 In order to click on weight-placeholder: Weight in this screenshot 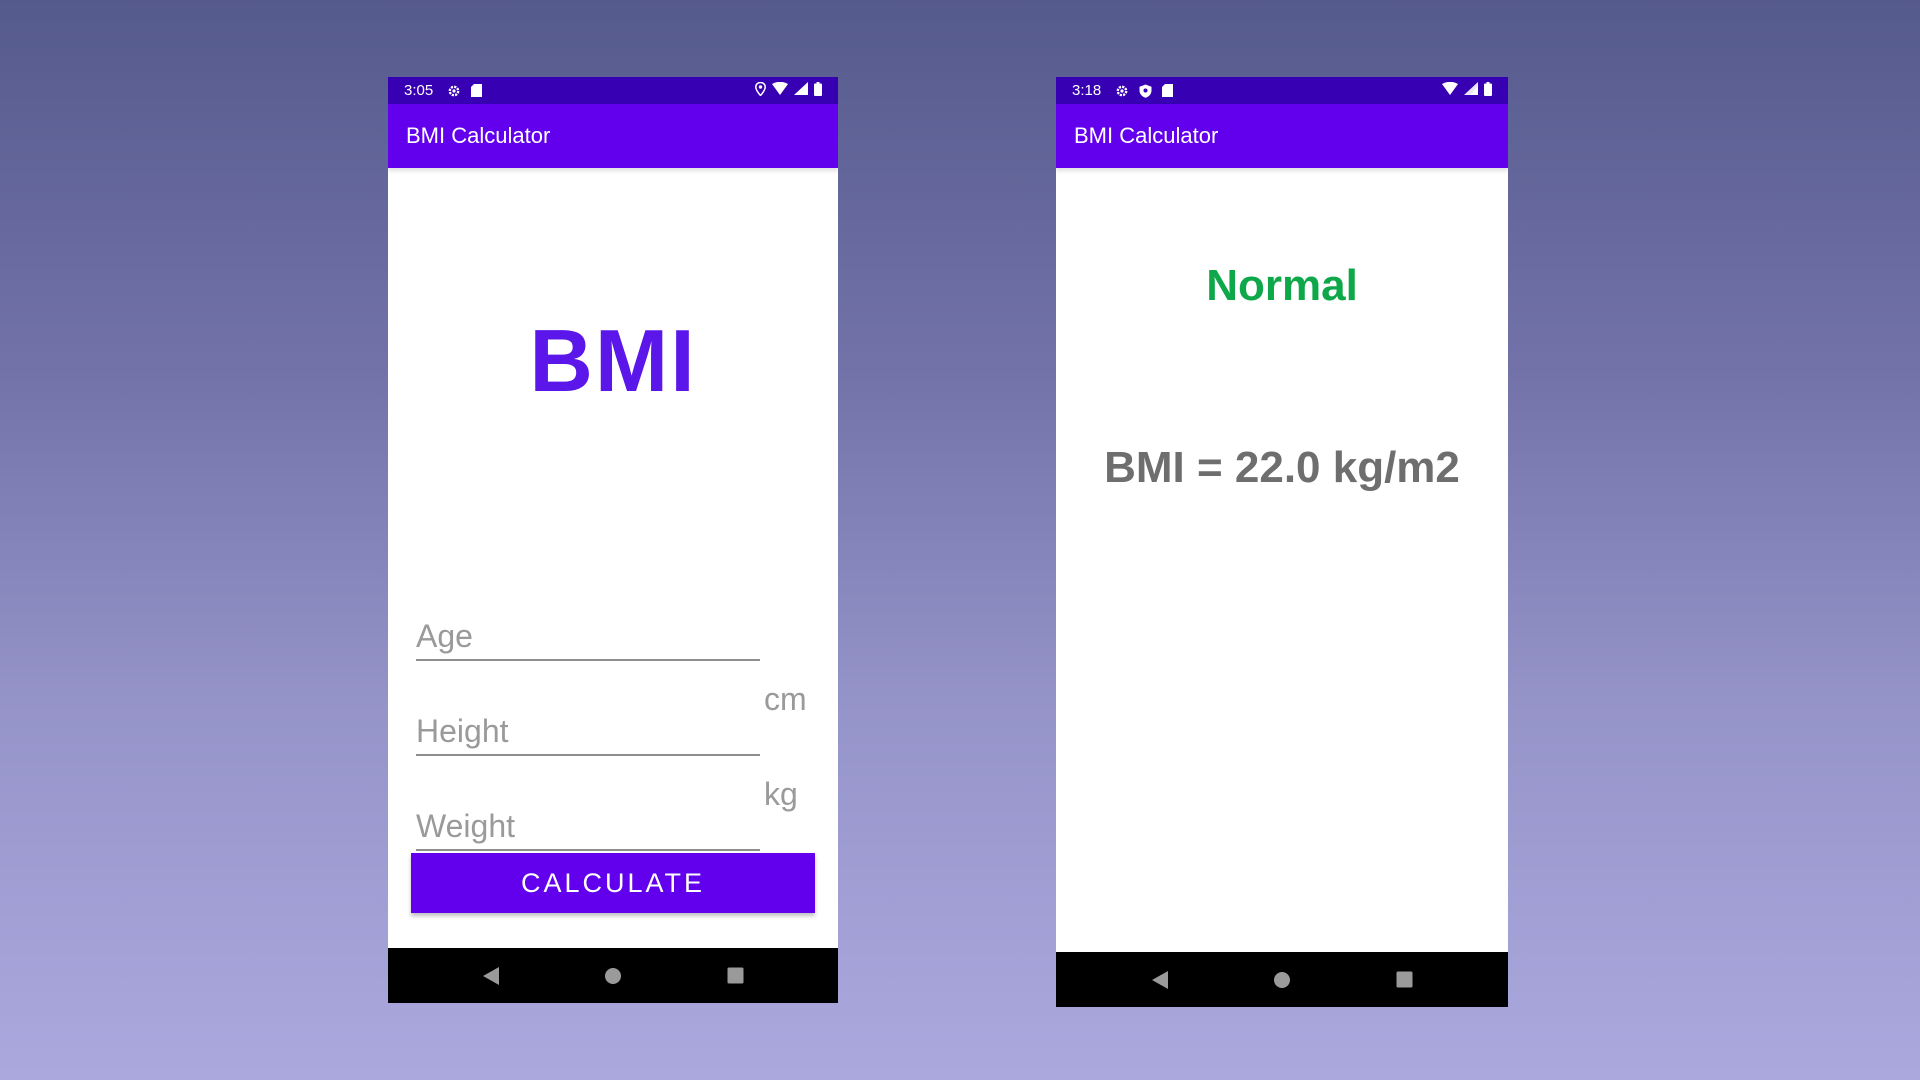, I will do `click(466, 826)`.